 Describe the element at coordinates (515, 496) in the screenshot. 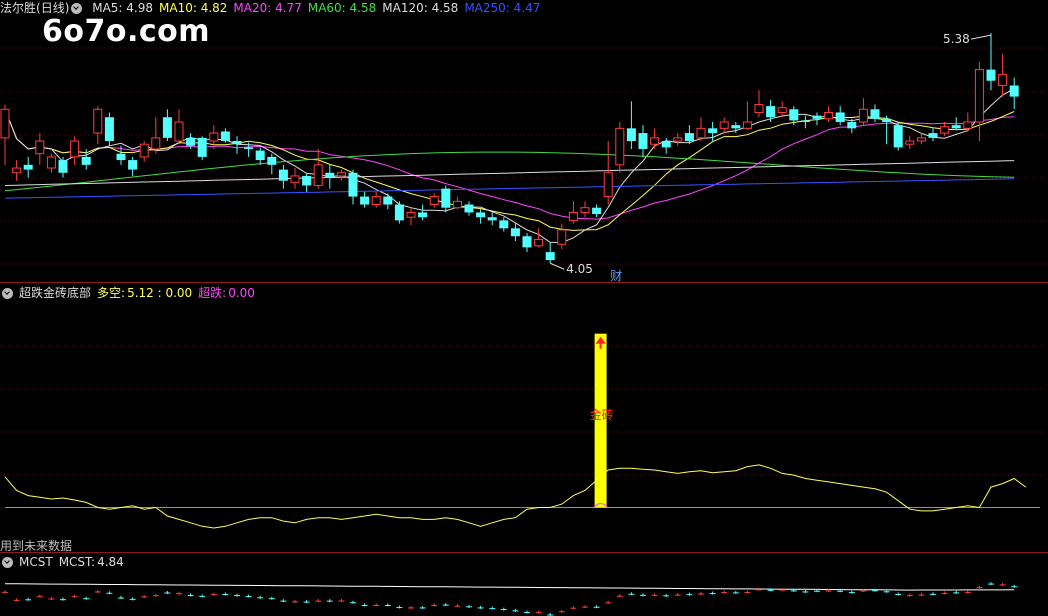

I see `duokong-line` at that location.